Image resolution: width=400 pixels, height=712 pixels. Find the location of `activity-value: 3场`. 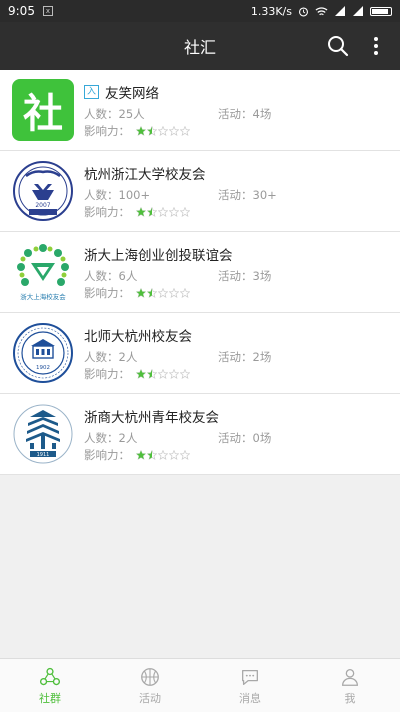

activity-value: 3场 is located at coordinates (262, 275).